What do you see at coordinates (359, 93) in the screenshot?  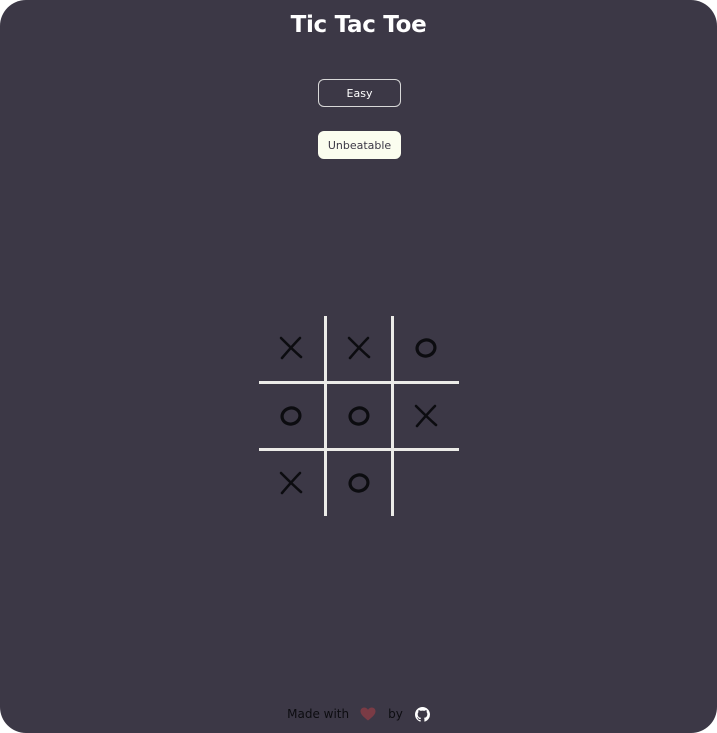 I see `easy-mode-button: Easy` at bounding box center [359, 93].